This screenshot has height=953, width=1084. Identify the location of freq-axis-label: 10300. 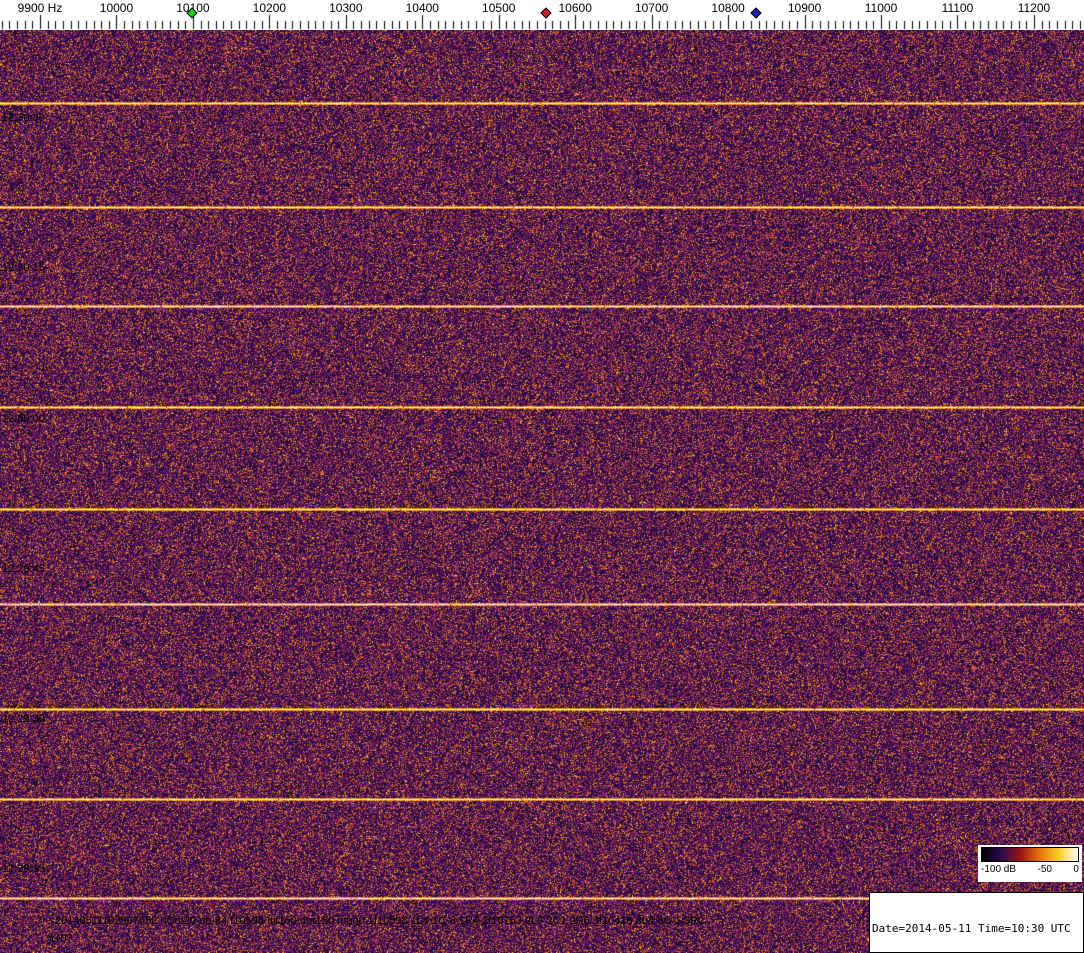
(346, 8).